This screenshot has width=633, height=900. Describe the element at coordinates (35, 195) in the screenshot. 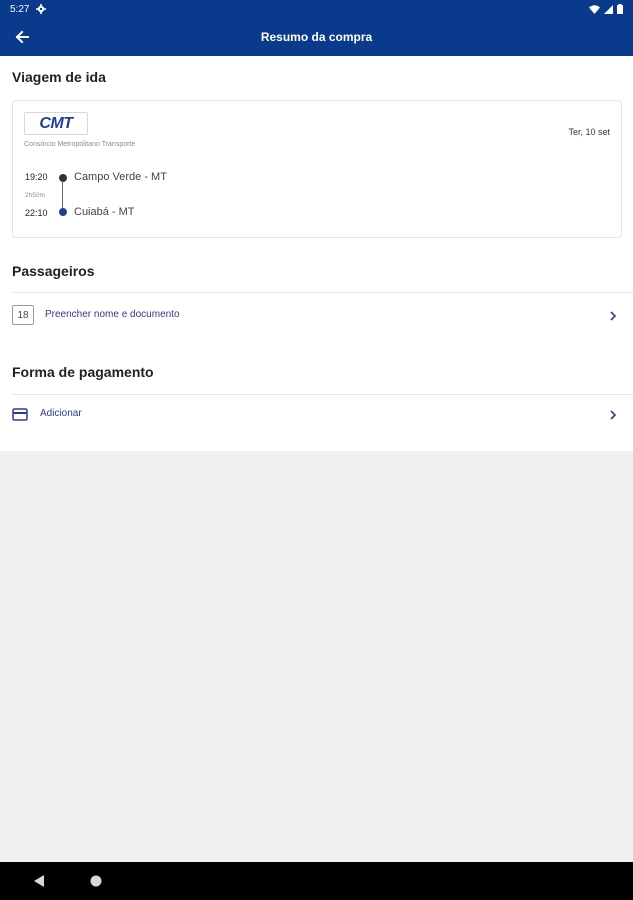

I see `trip-duration: 2h50m` at that location.